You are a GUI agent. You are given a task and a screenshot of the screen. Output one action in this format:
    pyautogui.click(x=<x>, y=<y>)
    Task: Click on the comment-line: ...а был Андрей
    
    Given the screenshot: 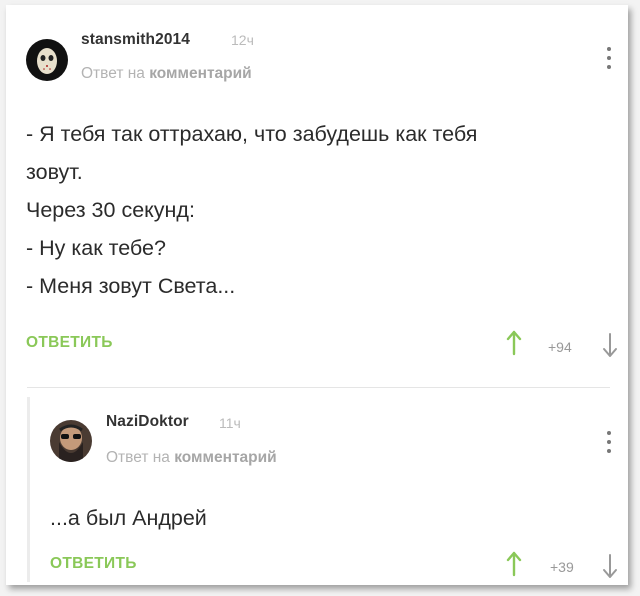 What is the action you would take?
    pyautogui.click(x=128, y=518)
    